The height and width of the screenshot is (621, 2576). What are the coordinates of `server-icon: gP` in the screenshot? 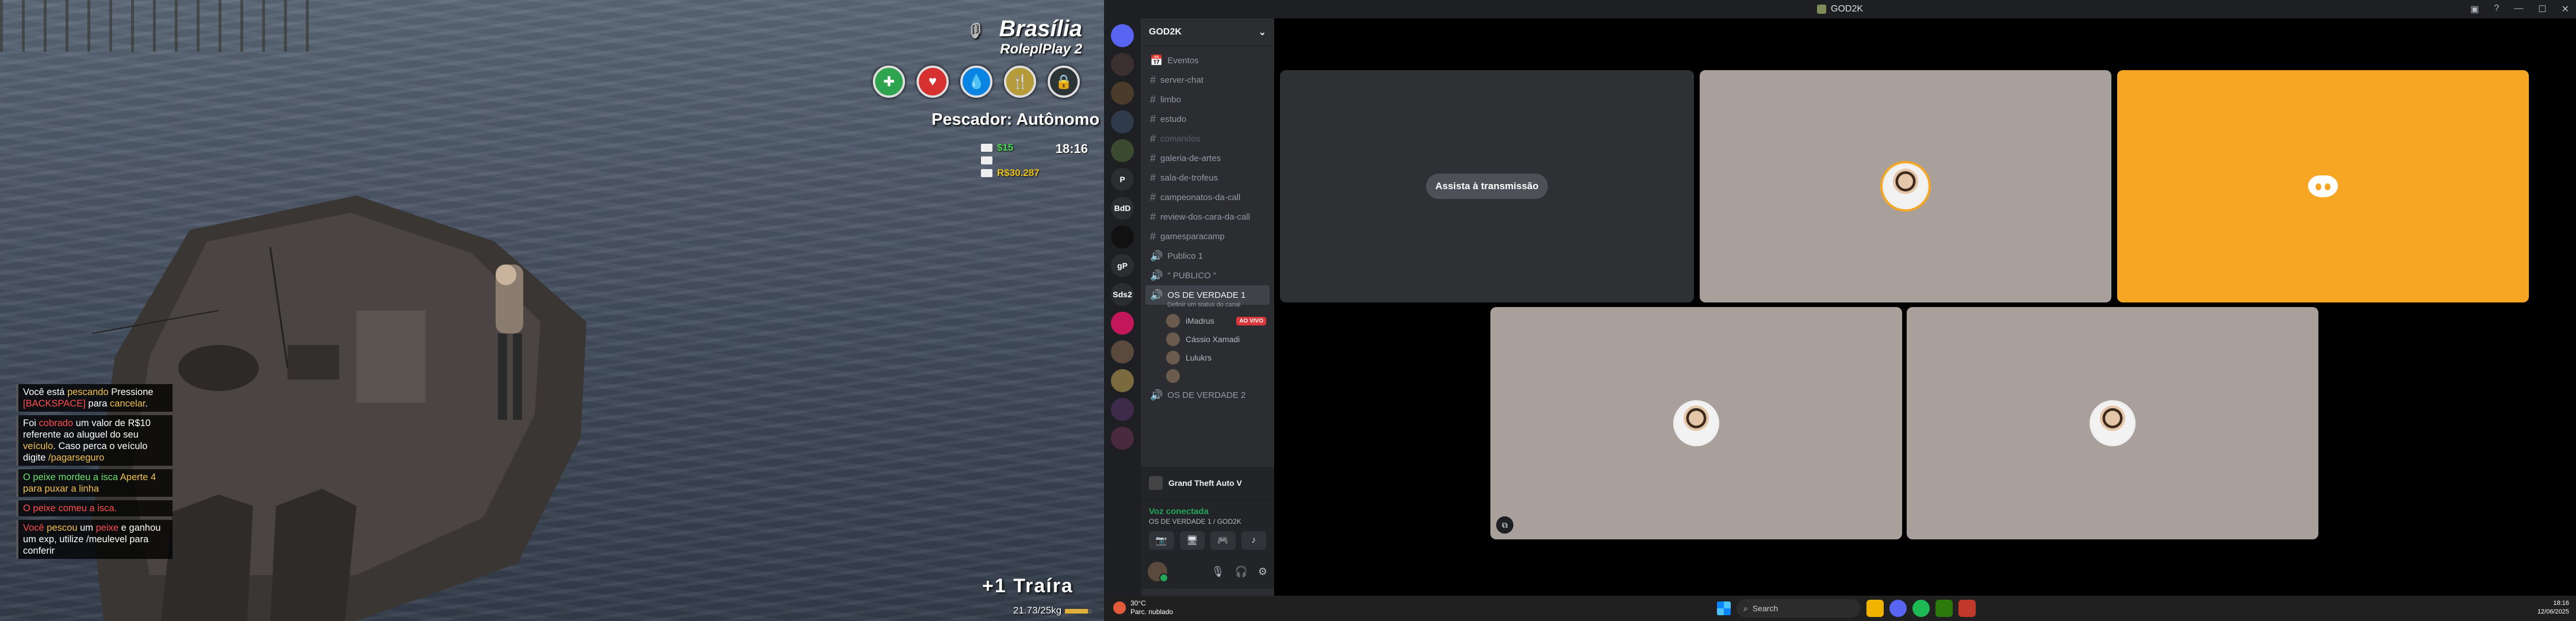 It's located at (1122, 265).